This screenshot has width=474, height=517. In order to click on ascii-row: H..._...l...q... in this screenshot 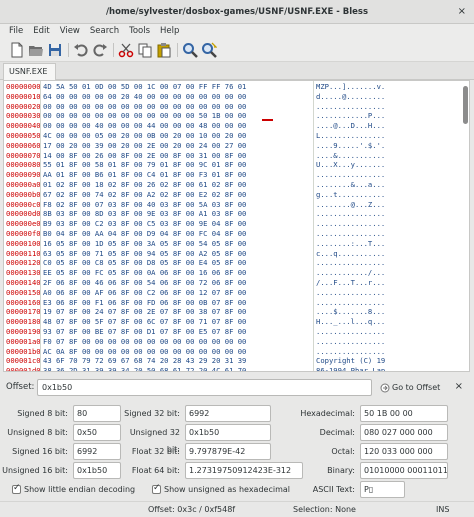, I will do `click(350, 322)`.